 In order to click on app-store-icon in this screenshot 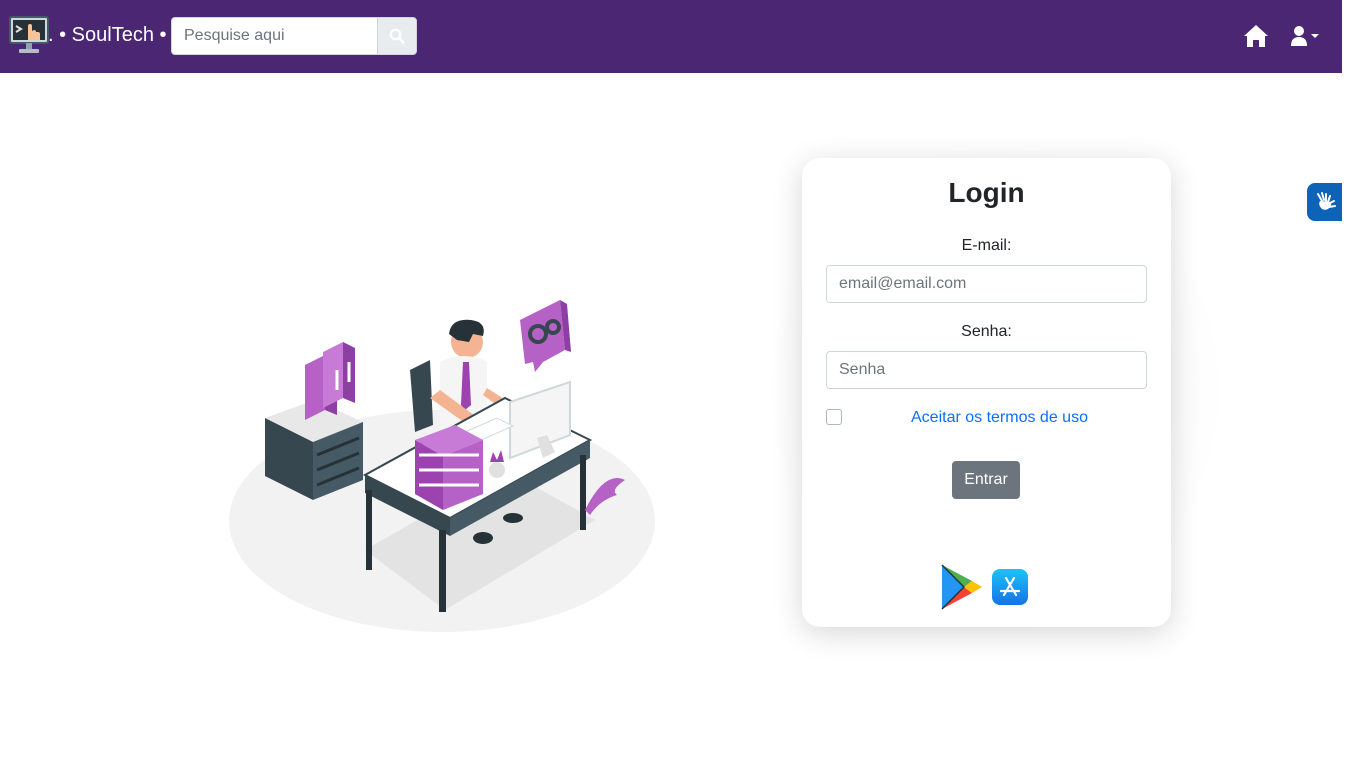, I will do `click(1010, 587)`.